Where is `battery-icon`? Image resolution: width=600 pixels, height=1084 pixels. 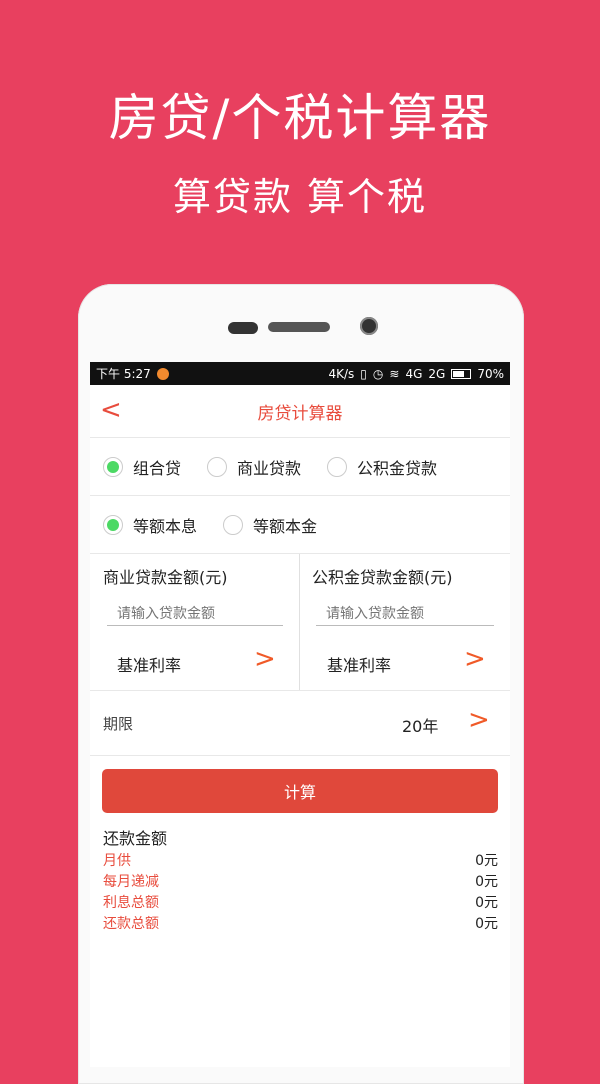
battery-icon is located at coordinates (461, 373).